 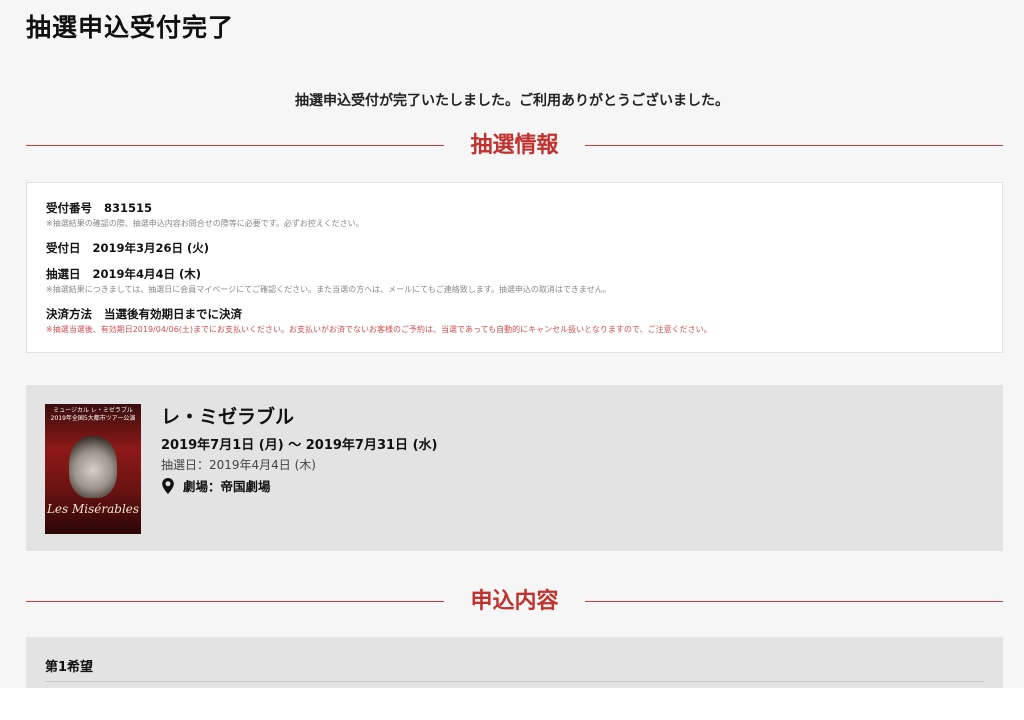 I want to click on page-title: 抽選申込受付完了, so click(x=130, y=27).